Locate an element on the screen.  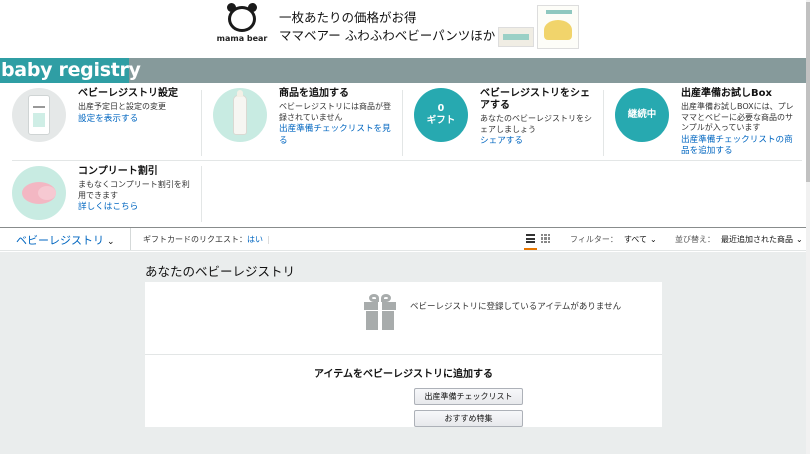
tile-registry-settings: ベビーレジストリ設定 出産予定日と設定の変更 設定を表示する is located at coordinates (104, 115).